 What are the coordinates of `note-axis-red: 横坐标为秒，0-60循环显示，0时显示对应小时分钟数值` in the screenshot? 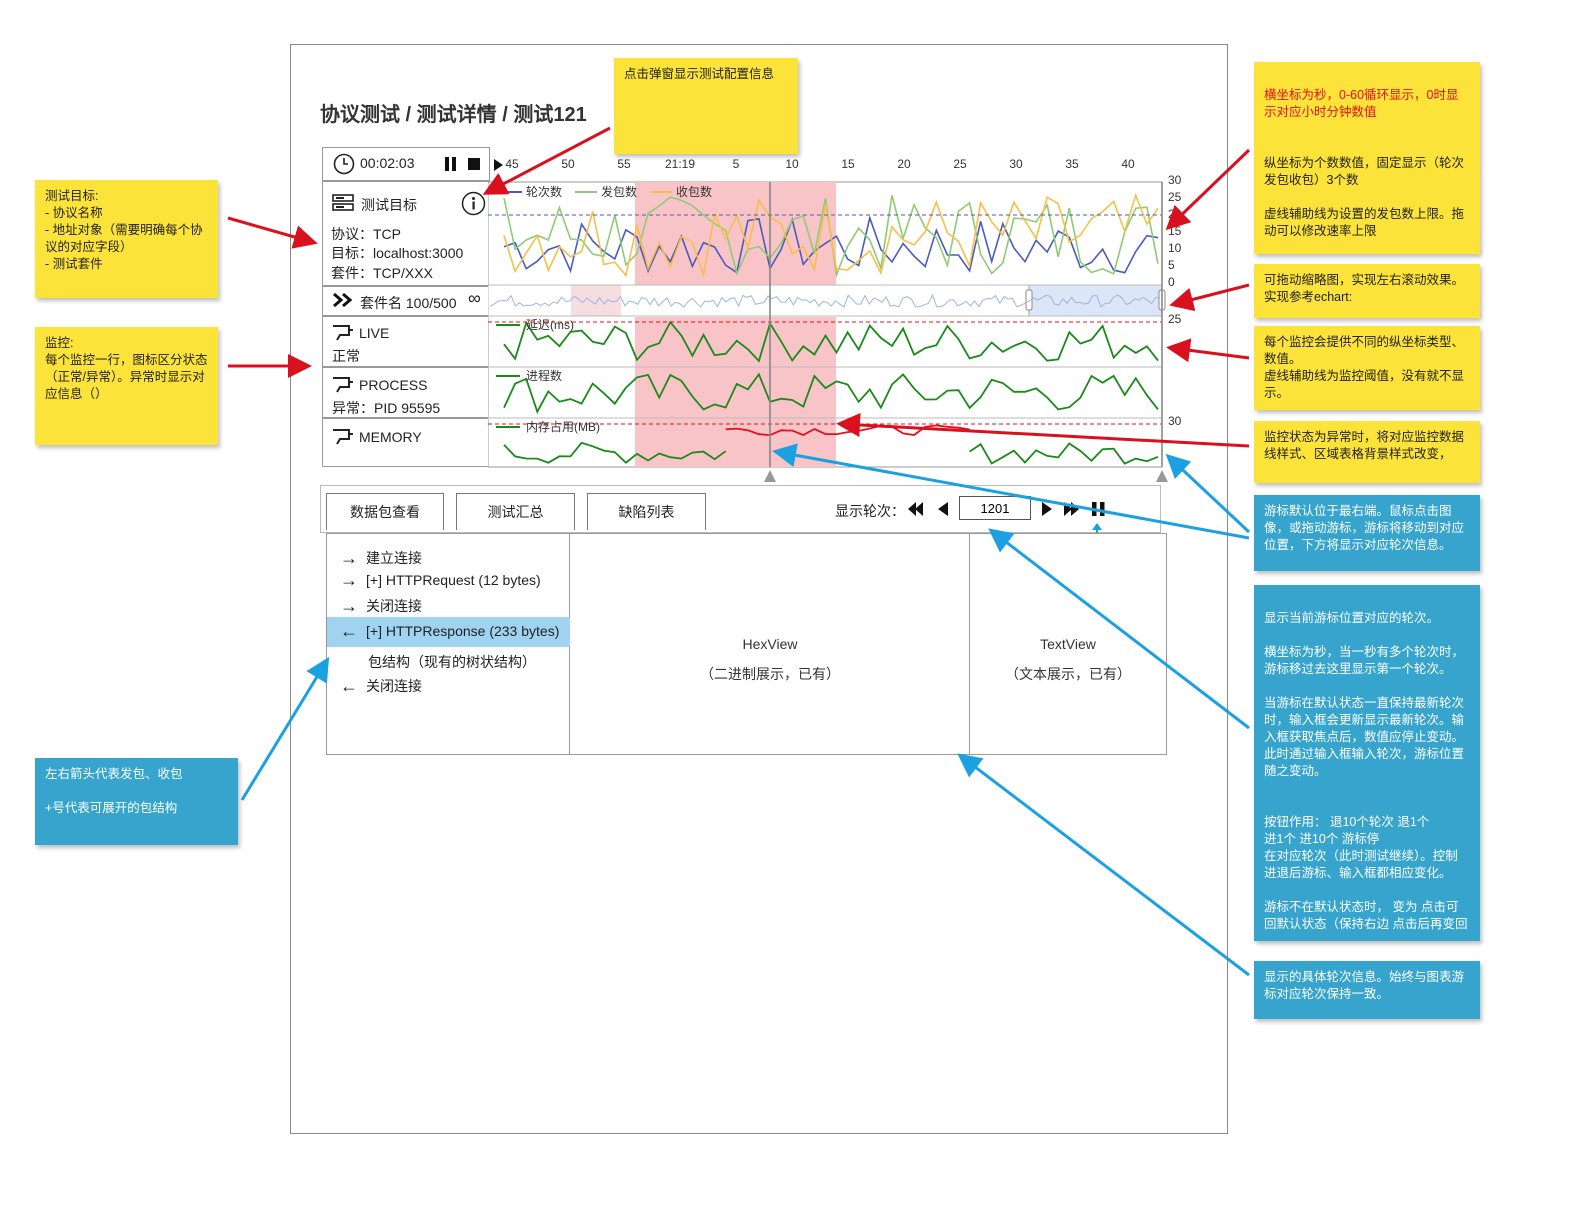 It's located at (1361, 103).